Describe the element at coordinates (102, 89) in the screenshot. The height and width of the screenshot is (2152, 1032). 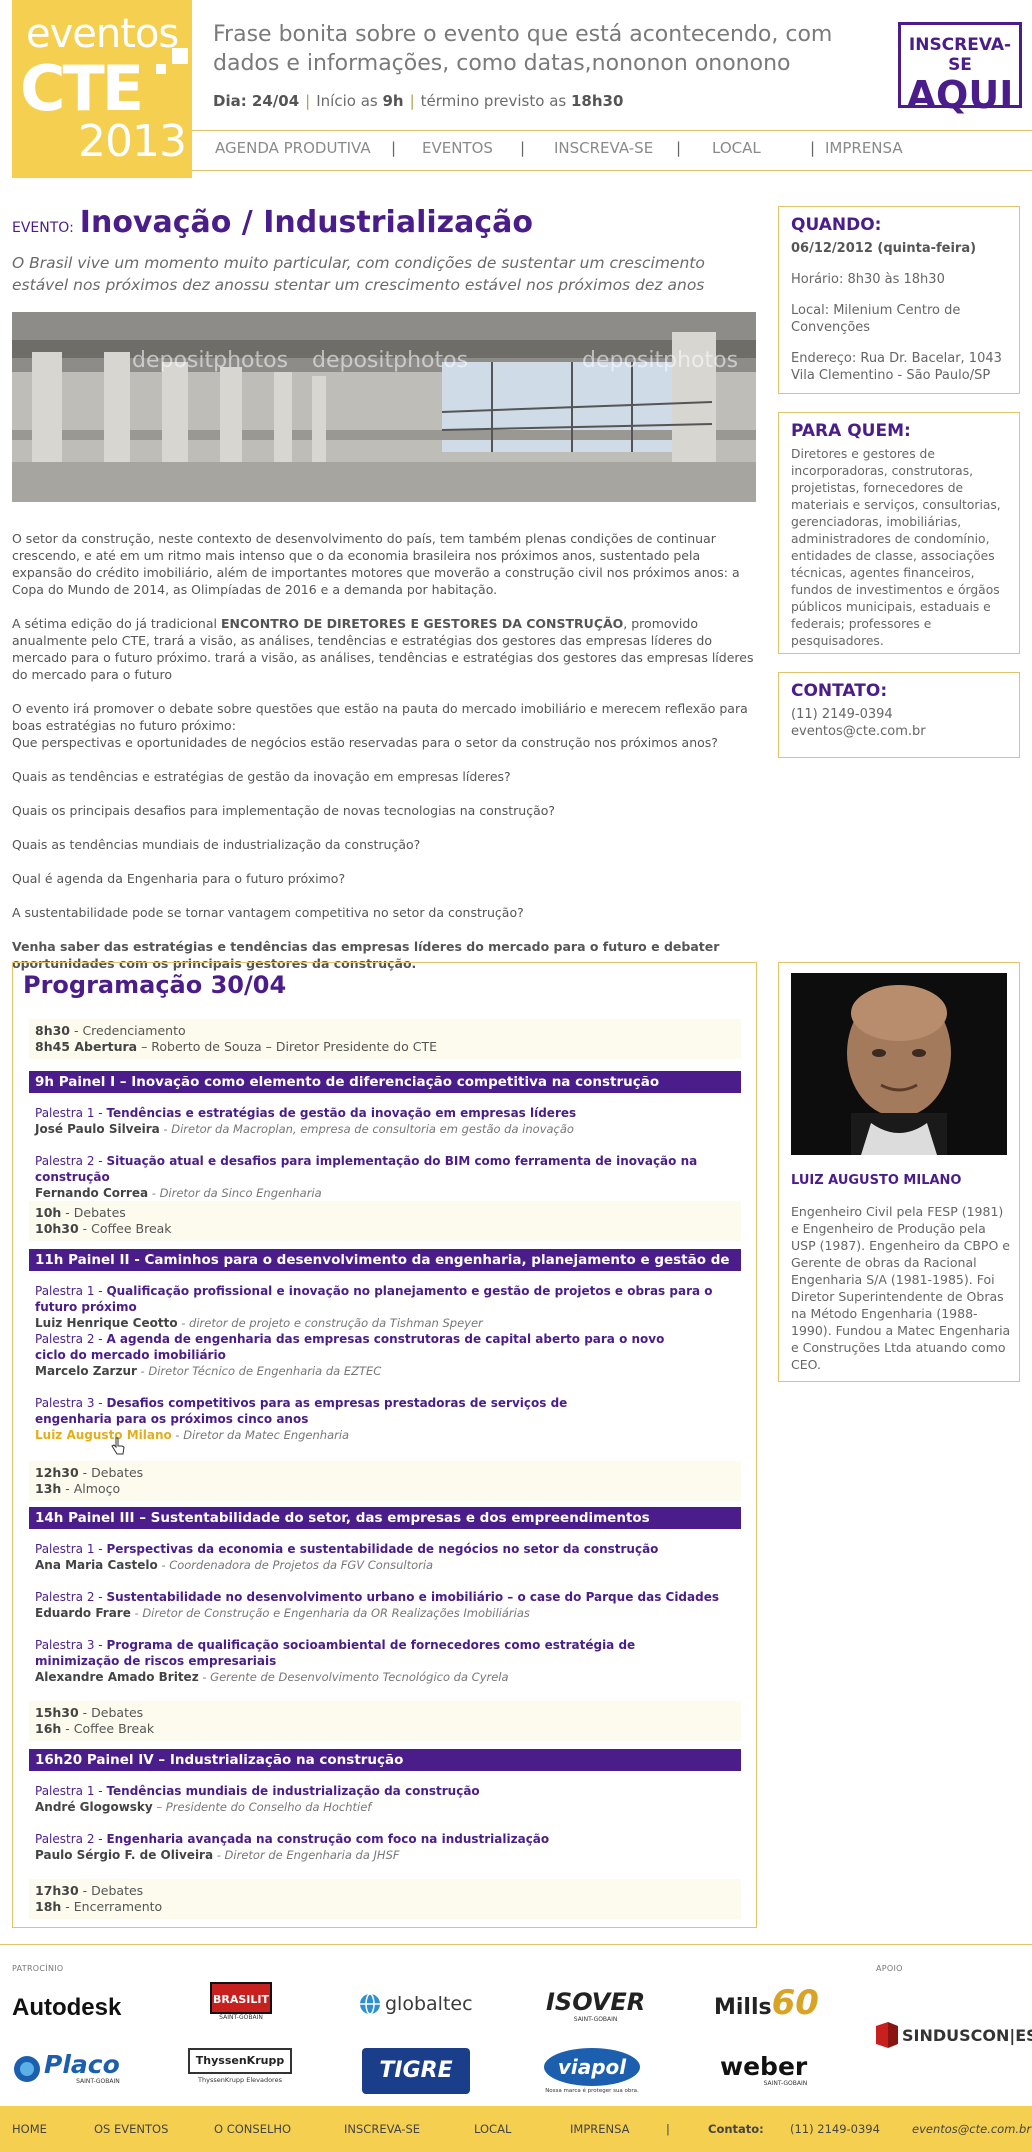
I see `event-logo: eventos CTE 2013` at that location.